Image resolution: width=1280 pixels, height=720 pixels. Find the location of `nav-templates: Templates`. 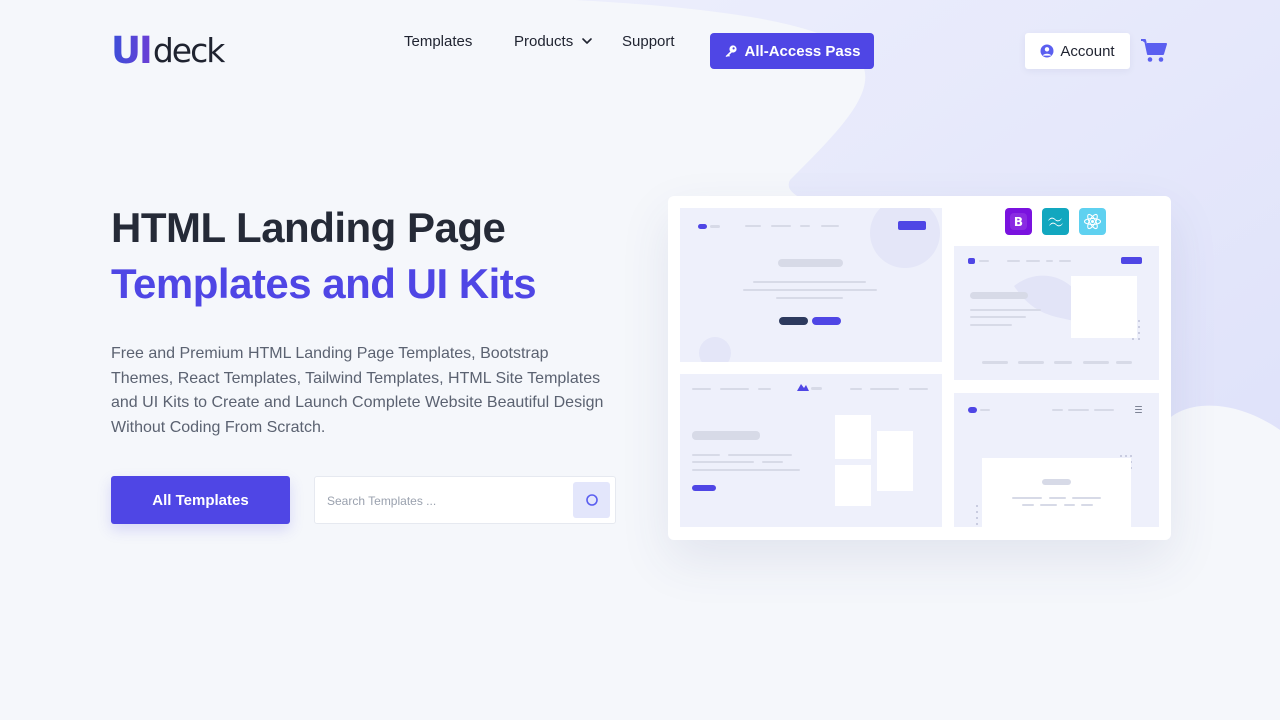

nav-templates: Templates is located at coordinates (438, 41).